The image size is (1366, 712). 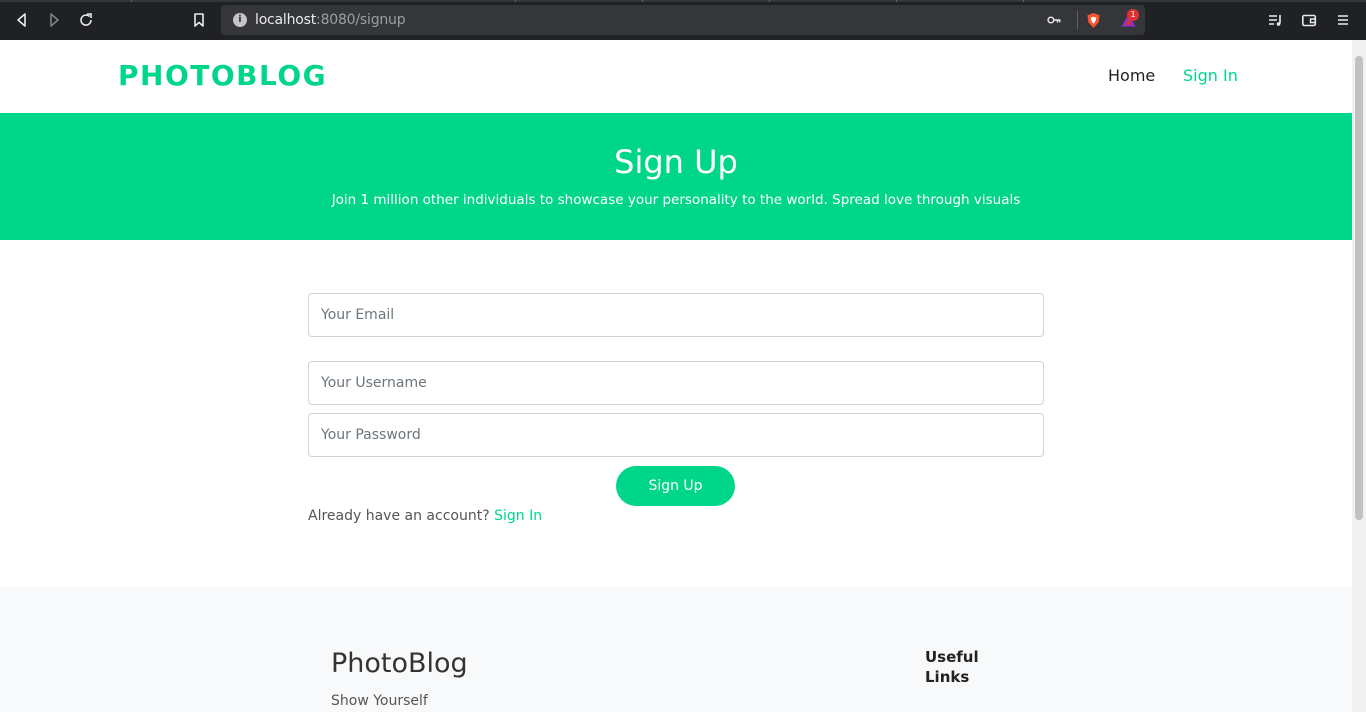 I want to click on bookmark-icon, so click(x=199, y=20).